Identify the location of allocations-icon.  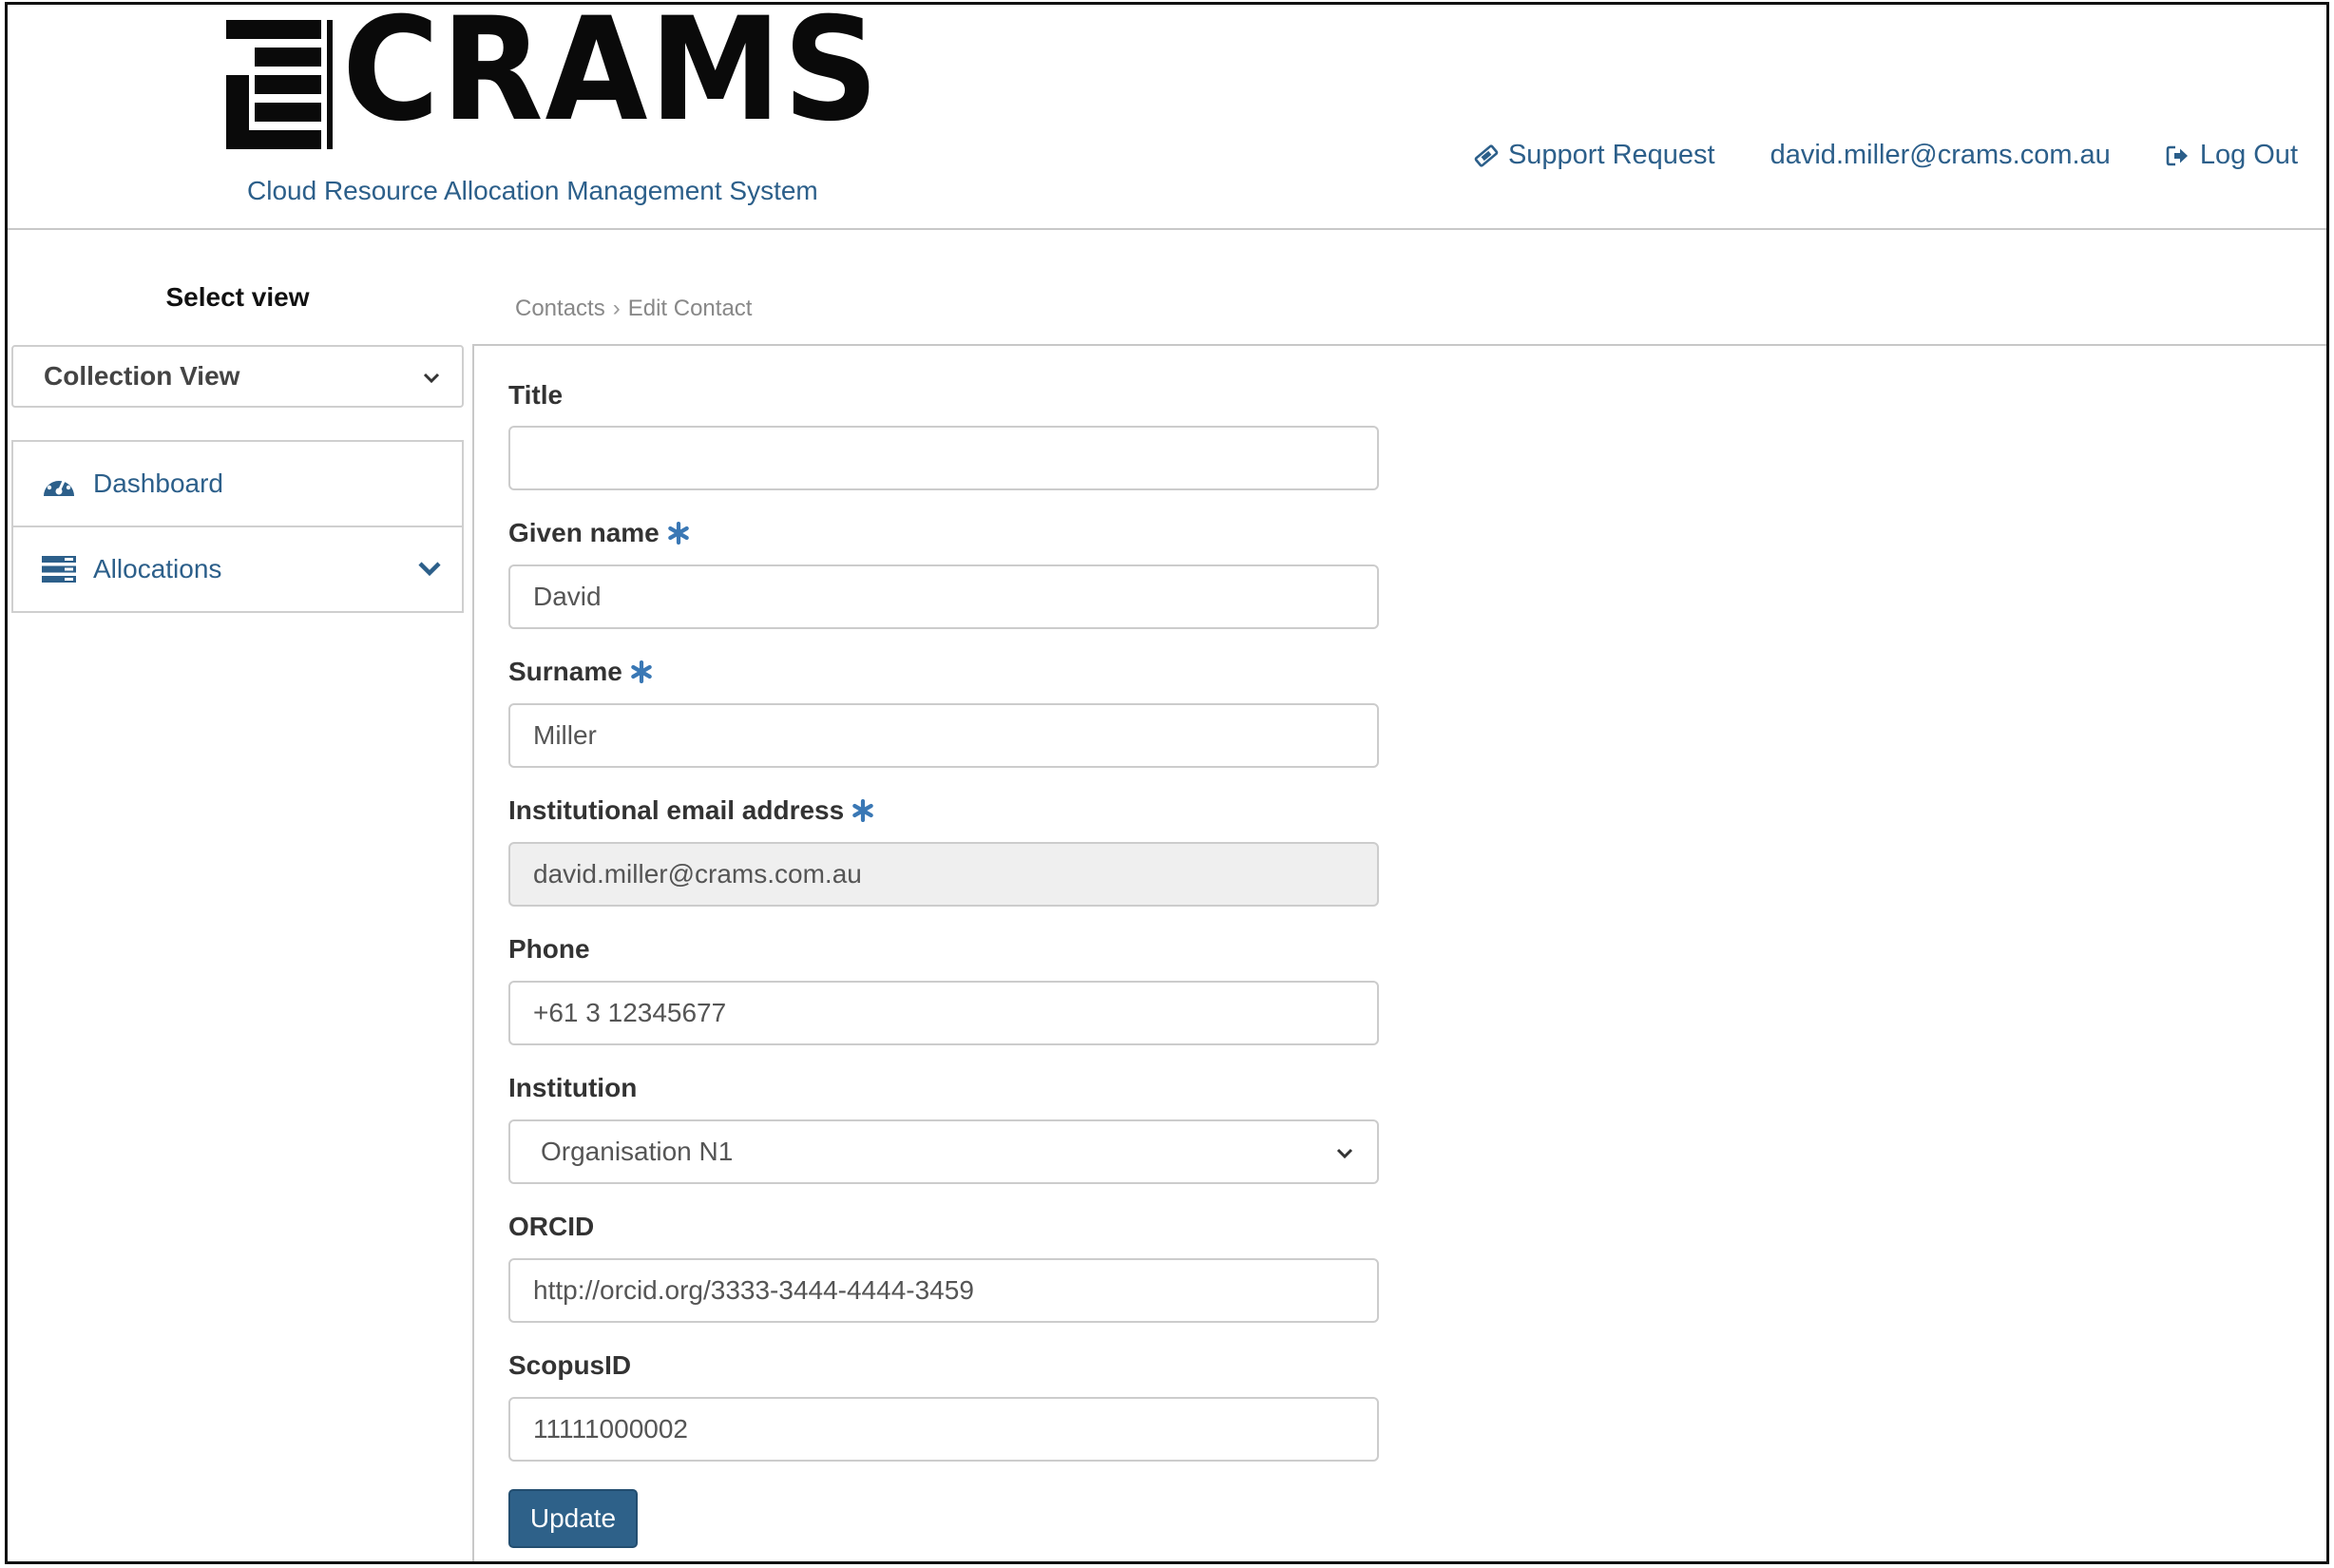
(59, 569).